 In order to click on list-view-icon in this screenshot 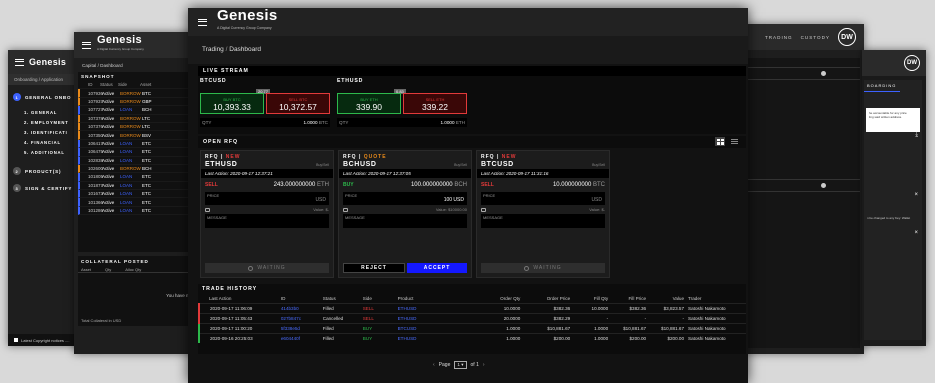, I will do `click(734, 141)`.